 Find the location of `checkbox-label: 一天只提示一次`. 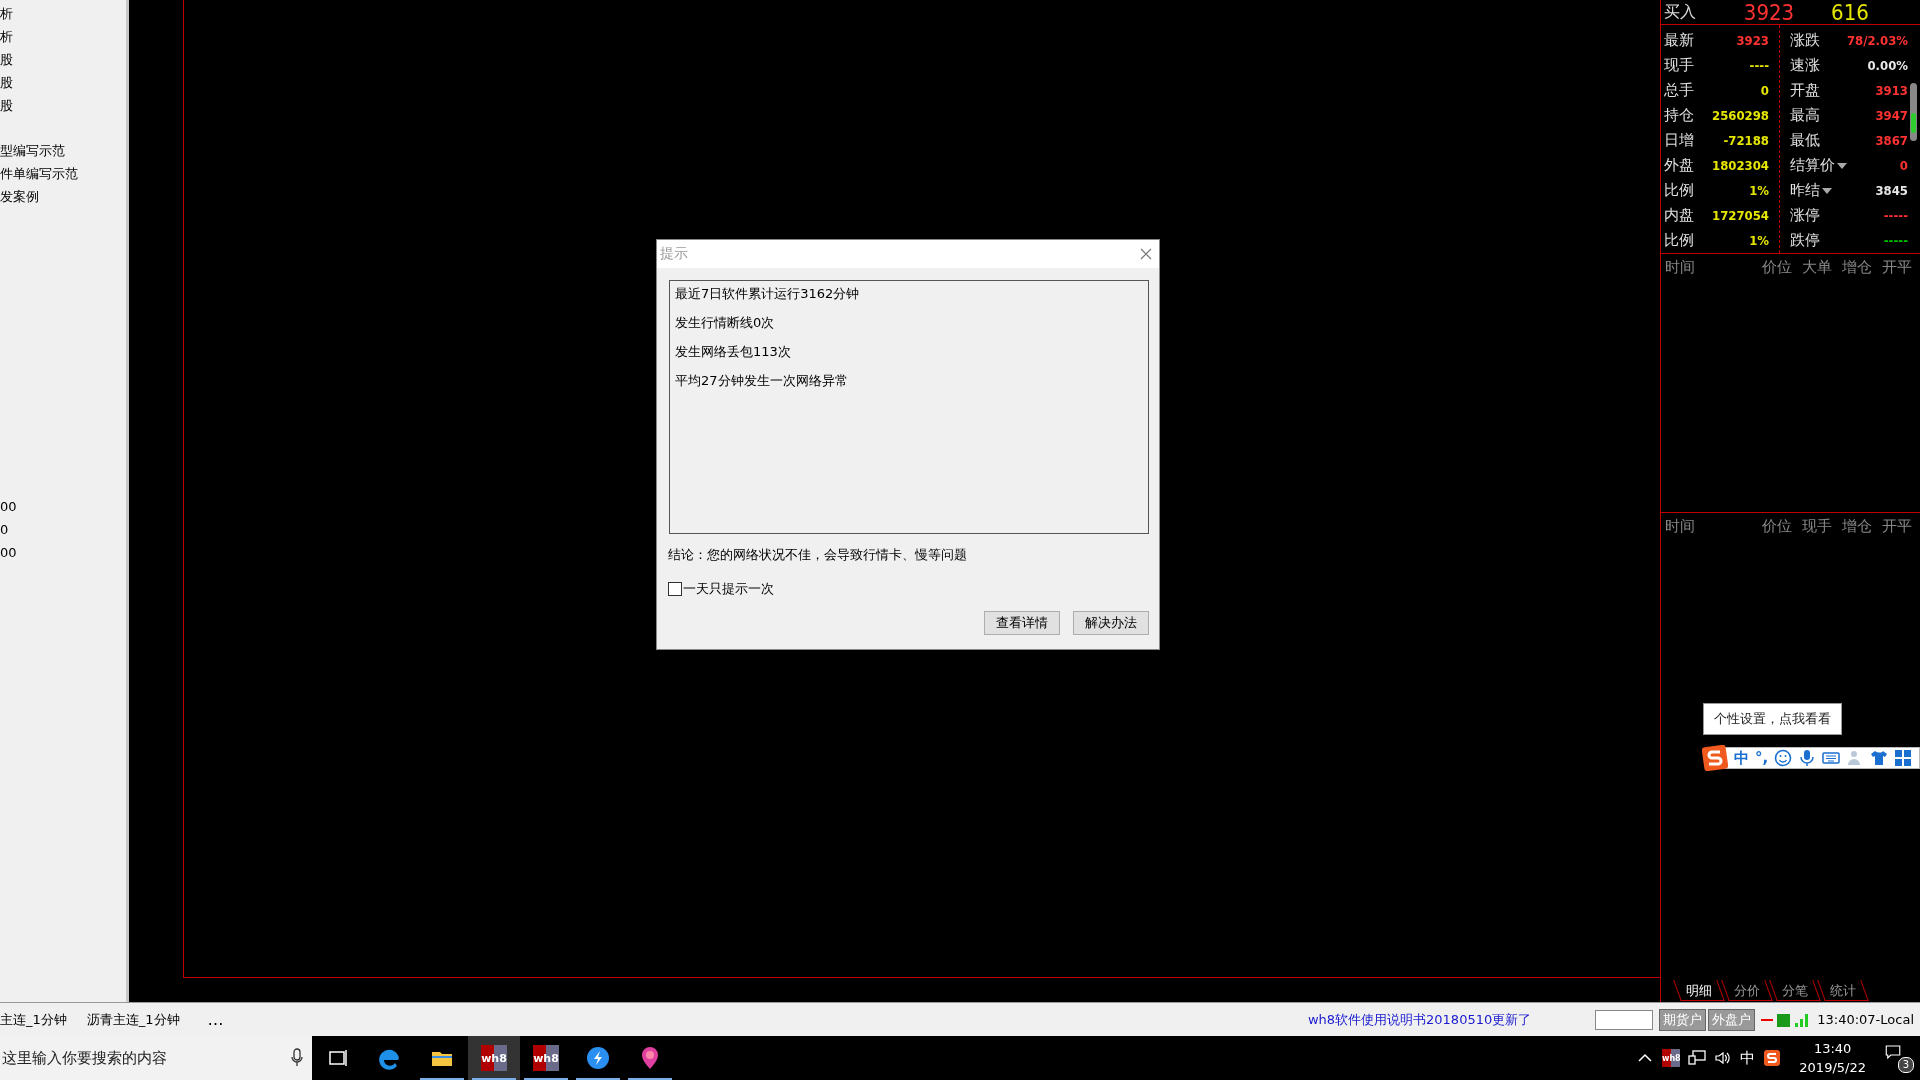

checkbox-label: 一天只提示一次 is located at coordinates (728, 589).